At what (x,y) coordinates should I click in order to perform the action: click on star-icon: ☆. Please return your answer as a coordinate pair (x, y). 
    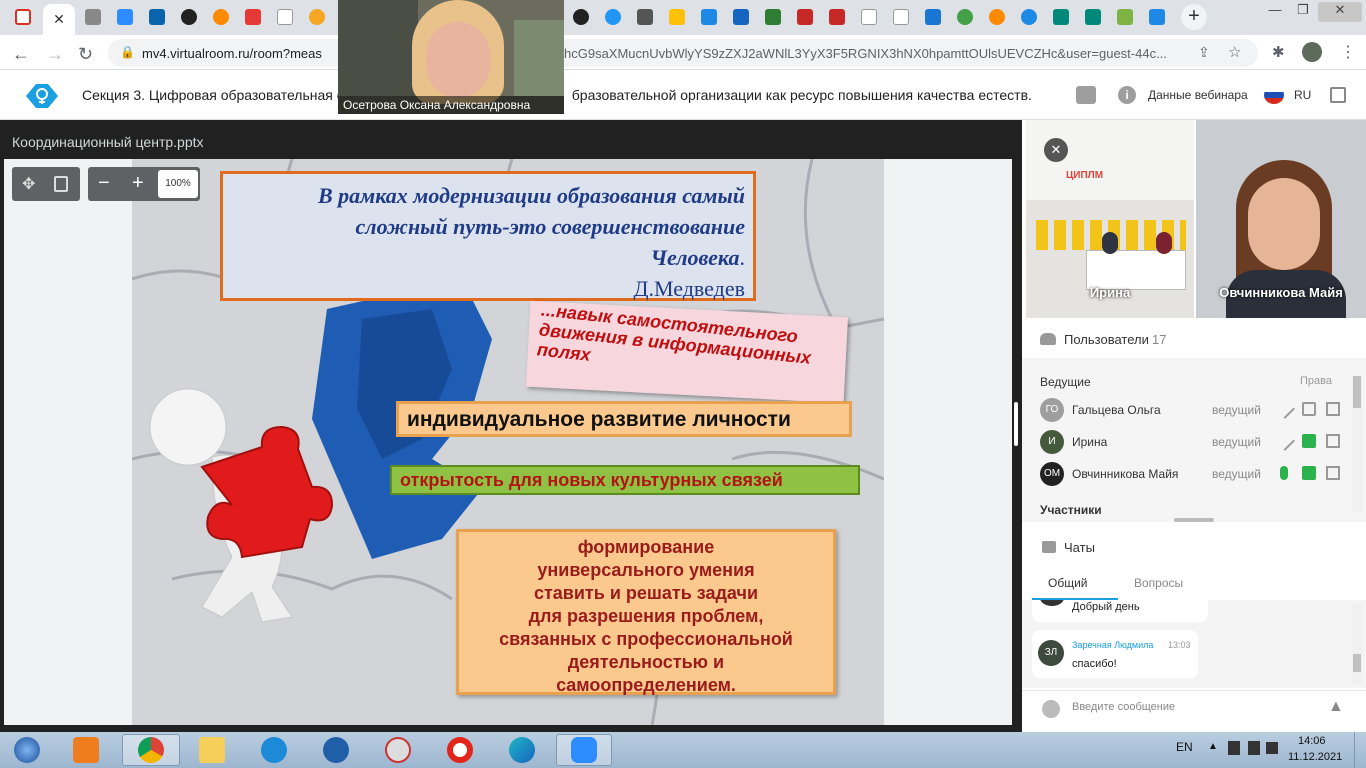
    Looking at the image, I should click on (1234, 52).